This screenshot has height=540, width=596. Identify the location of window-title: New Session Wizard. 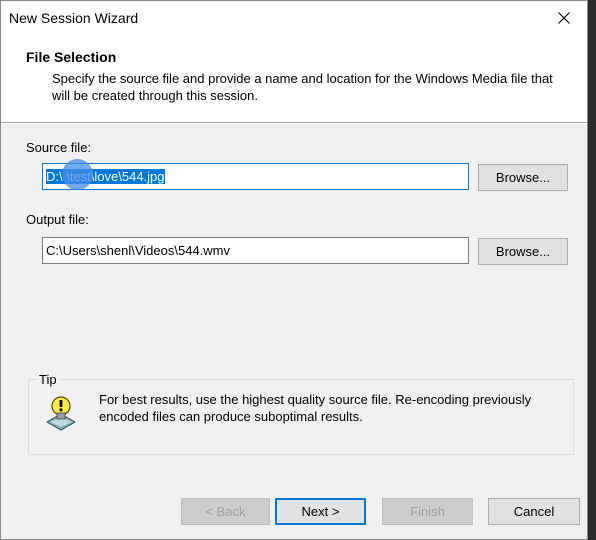
(74, 18).